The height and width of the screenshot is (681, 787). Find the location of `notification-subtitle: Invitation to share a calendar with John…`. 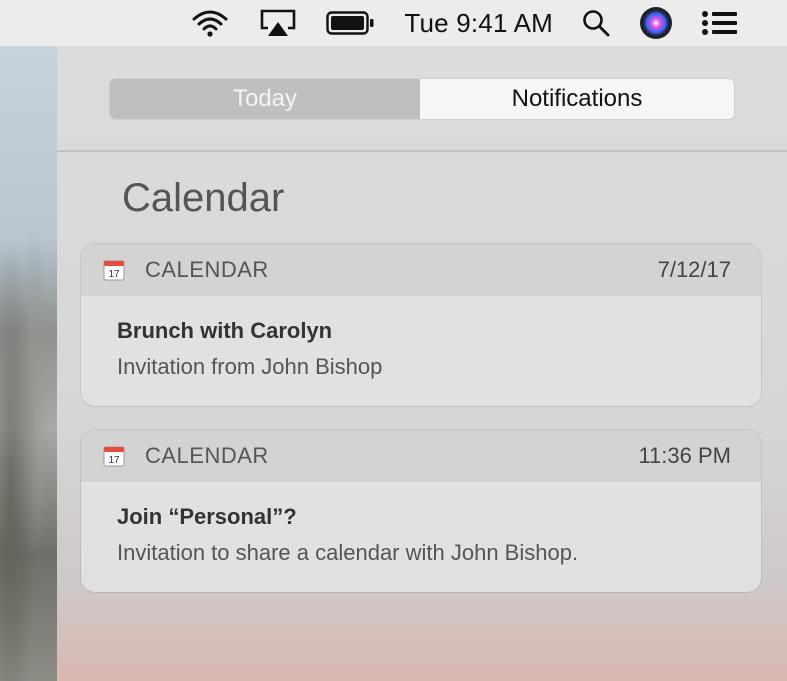

notification-subtitle: Invitation to share a calendar with John… is located at coordinates (348, 552).